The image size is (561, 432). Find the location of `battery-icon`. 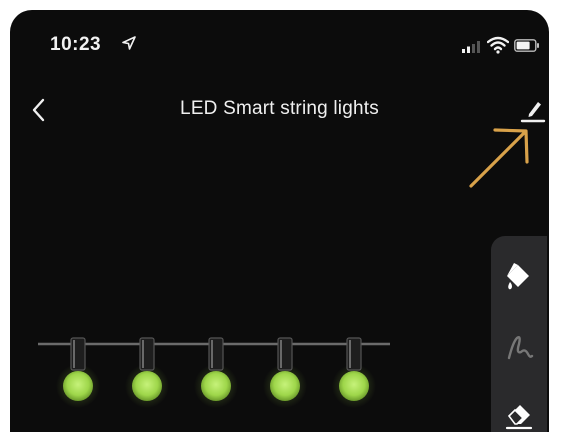

battery-icon is located at coordinates (526, 45).